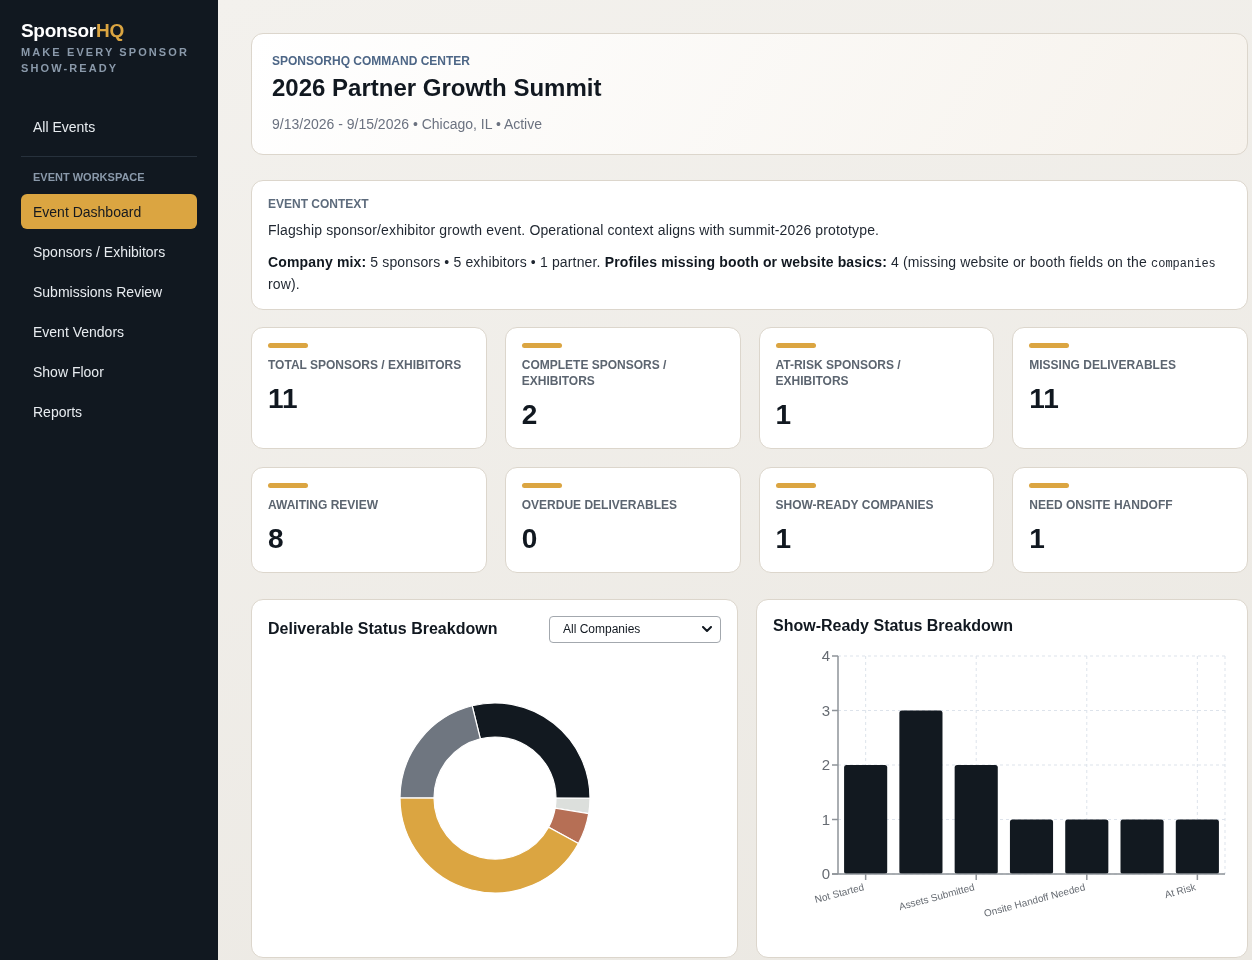  I want to click on stat-label: NEED ONSITE HANDOFF, so click(1101, 505).